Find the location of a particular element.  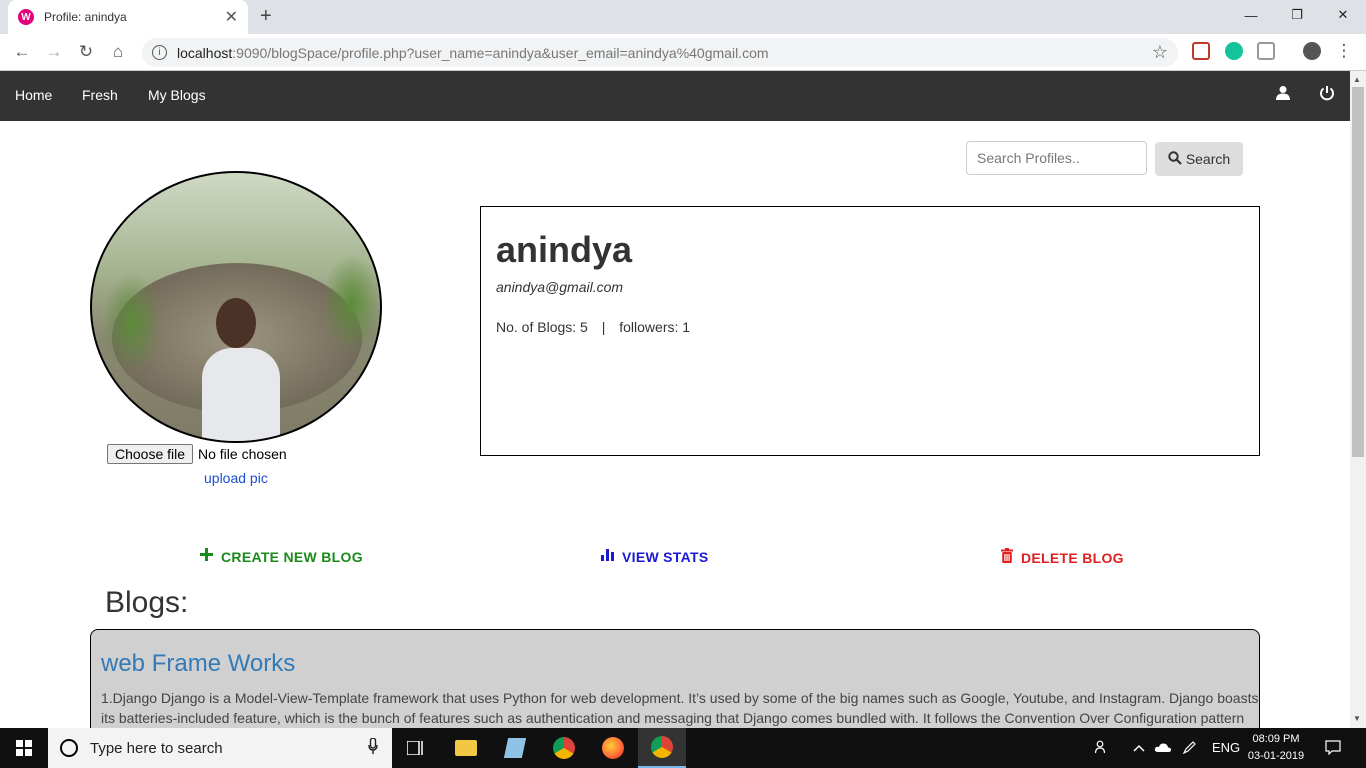

notifications-icon is located at coordinates (1333, 749).